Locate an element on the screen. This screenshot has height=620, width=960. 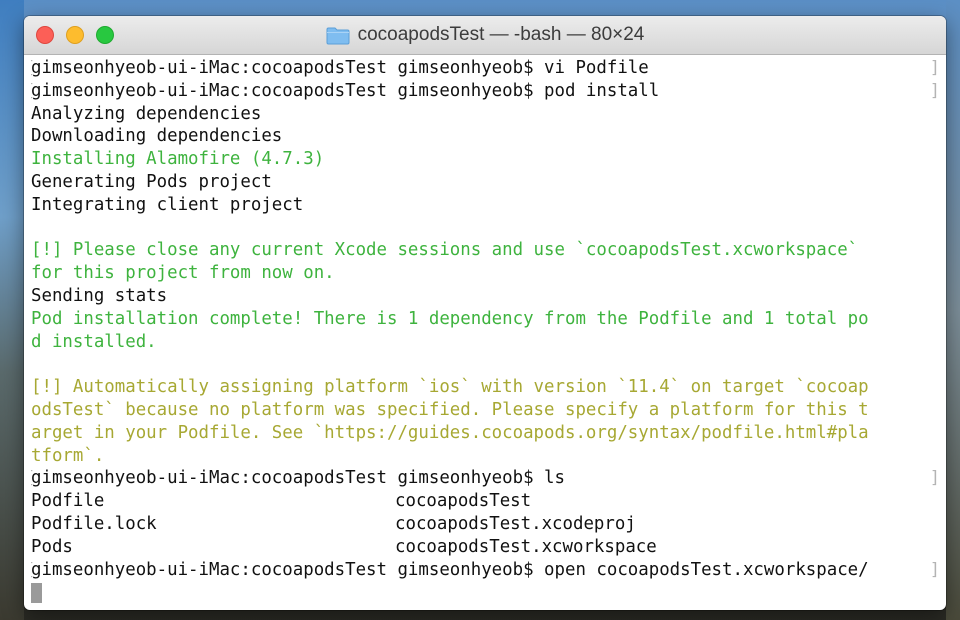
ls-output-row: Podfile.lock cocoapodsTest.xcodeproj is located at coordinates (485, 524).